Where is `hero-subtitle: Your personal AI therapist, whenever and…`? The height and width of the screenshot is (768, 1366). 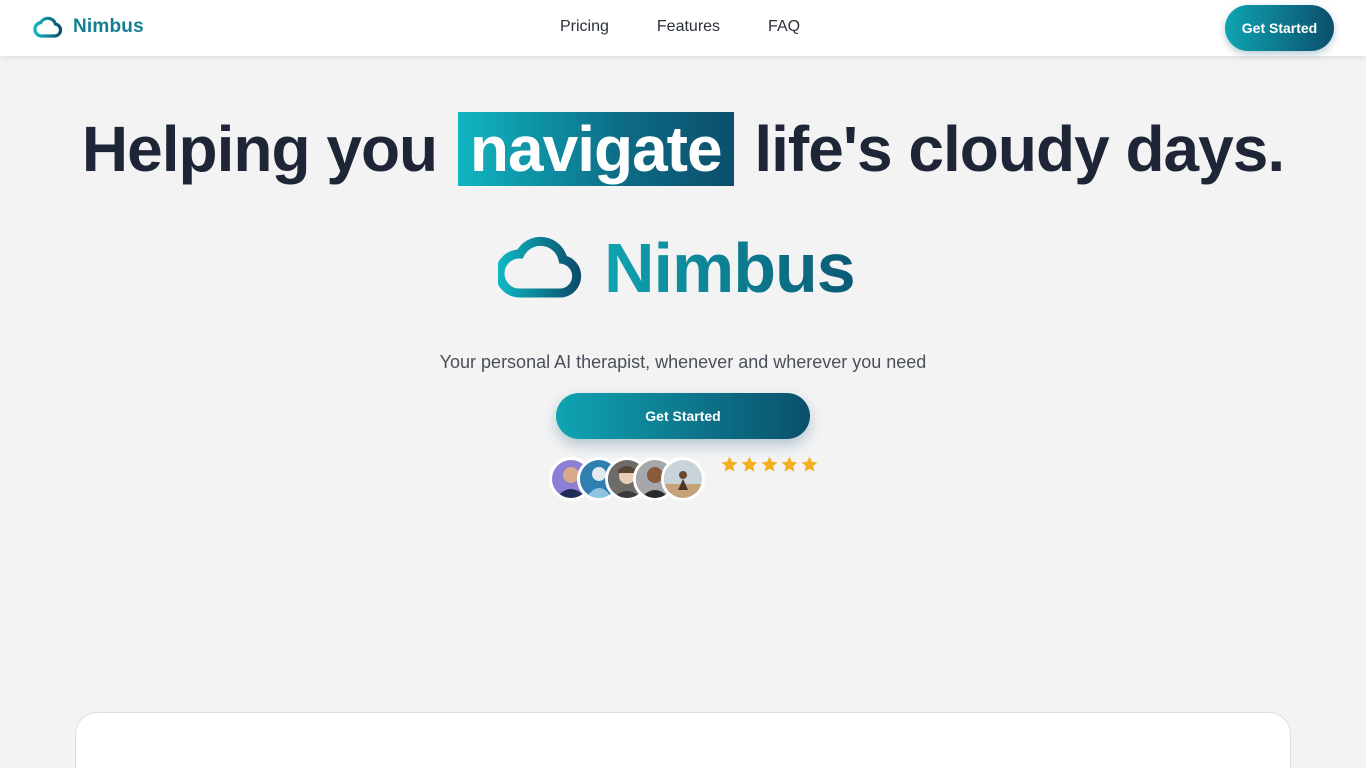 hero-subtitle: Your personal AI therapist, whenever and… is located at coordinates (683, 362).